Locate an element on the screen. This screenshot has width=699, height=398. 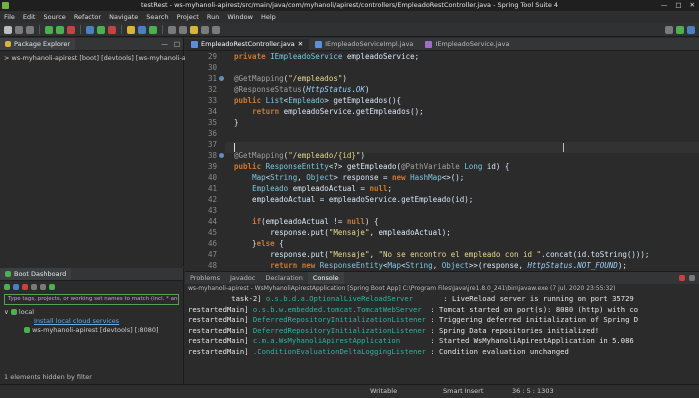
minimize-view-icon: — is located at coordinates (164, 44).